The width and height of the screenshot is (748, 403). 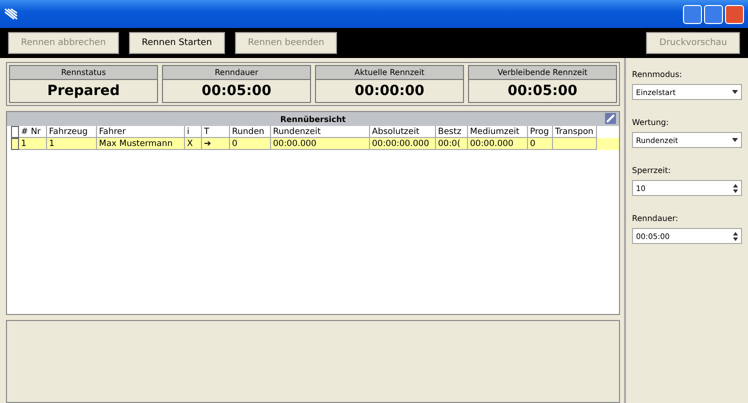 What do you see at coordinates (734, 14) in the screenshot?
I see `close-button` at bounding box center [734, 14].